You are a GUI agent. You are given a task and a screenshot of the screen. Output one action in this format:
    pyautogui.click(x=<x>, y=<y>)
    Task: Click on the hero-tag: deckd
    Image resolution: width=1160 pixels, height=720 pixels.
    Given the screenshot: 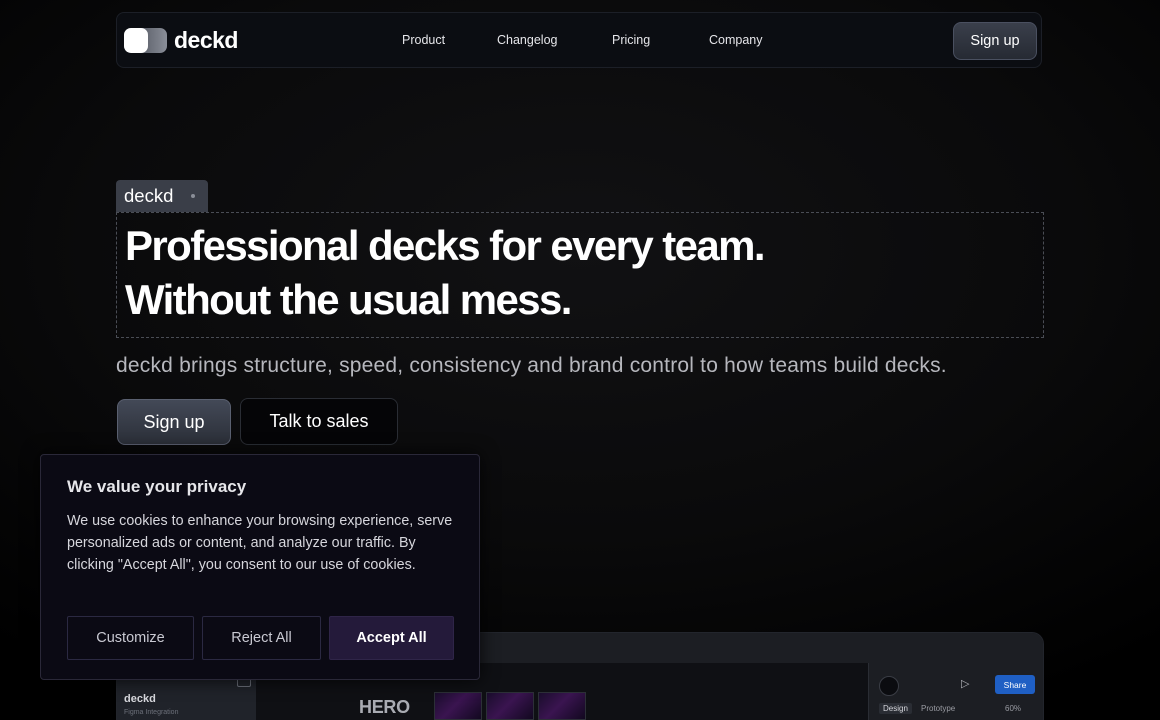 What is the action you would take?
    pyautogui.click(x=162, y=196)
    